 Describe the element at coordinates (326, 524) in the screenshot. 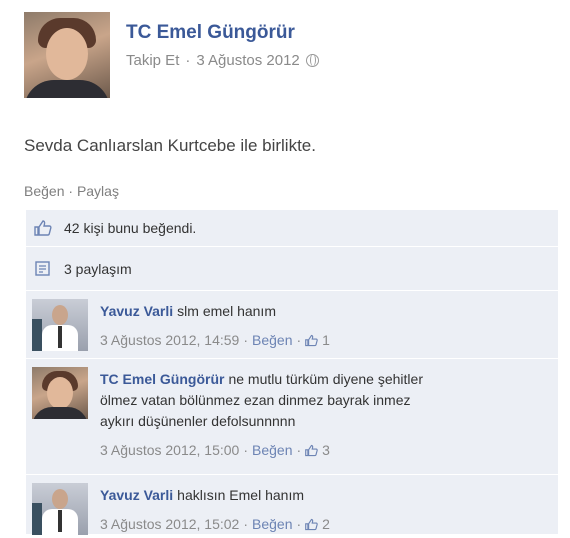

I see `comment-like-count: 2` at that location.